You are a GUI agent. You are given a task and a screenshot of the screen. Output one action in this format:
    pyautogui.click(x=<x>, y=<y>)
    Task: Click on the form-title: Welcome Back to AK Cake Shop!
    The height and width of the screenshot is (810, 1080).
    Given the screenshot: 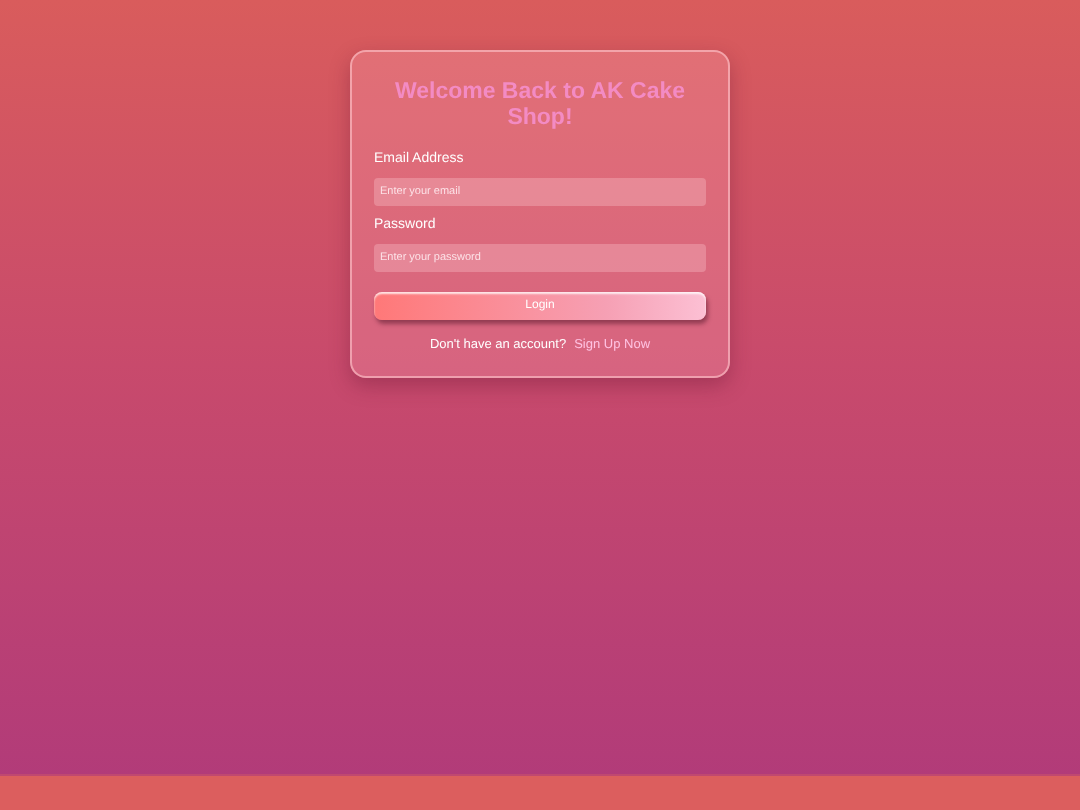 What is the action you would take?
    pyautogui.click(x=540, y=106)
    